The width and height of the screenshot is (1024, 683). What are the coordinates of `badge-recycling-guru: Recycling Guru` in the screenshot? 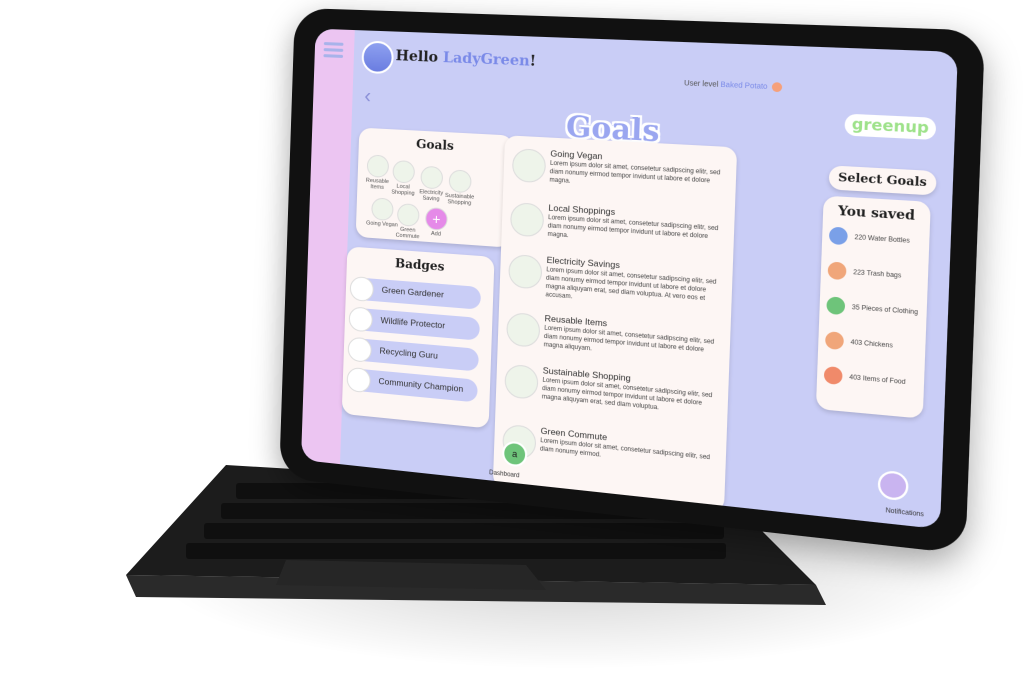 It's located at (413, 354).